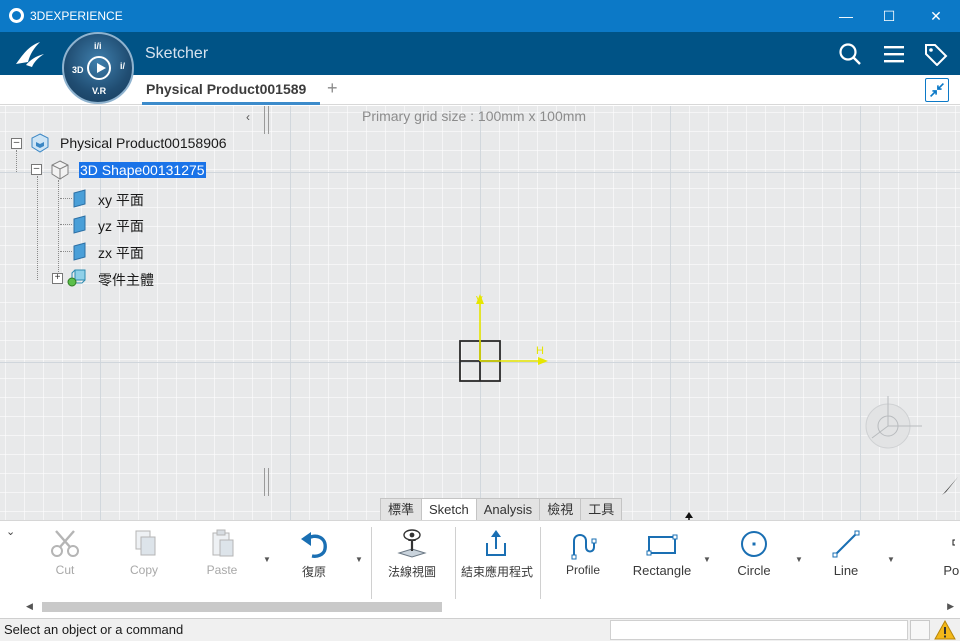 The width and height of the screenshot is (960, 641). I want to click on tree-item-xy-plane: xy 平面, so click(121, 200).